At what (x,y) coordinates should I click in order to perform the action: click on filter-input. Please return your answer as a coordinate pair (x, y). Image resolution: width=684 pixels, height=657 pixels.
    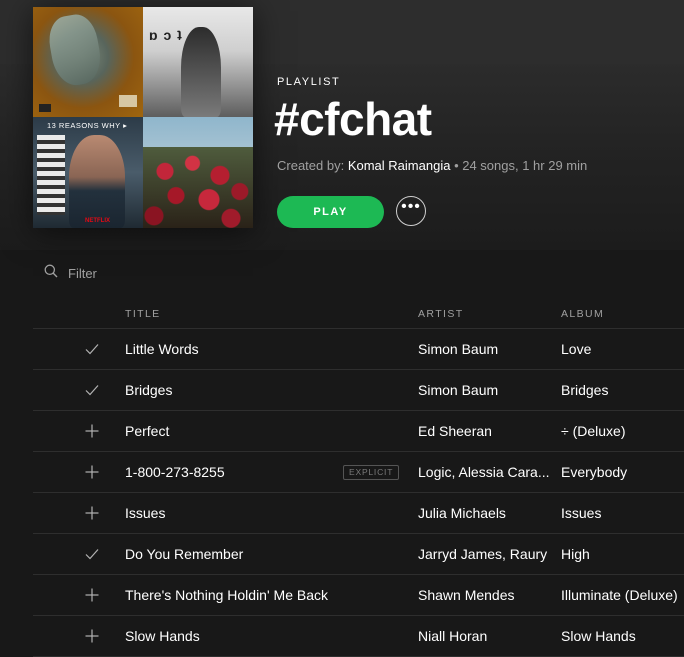
    Looking at the image, I should click on (168, 273).